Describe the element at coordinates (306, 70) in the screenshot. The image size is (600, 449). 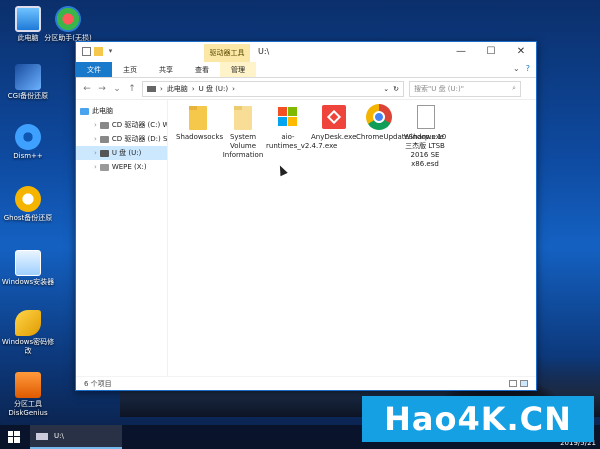
I see `ribbon-tabs: 文件 主页 共享 查看 管理 ⌄ ?` at that location.